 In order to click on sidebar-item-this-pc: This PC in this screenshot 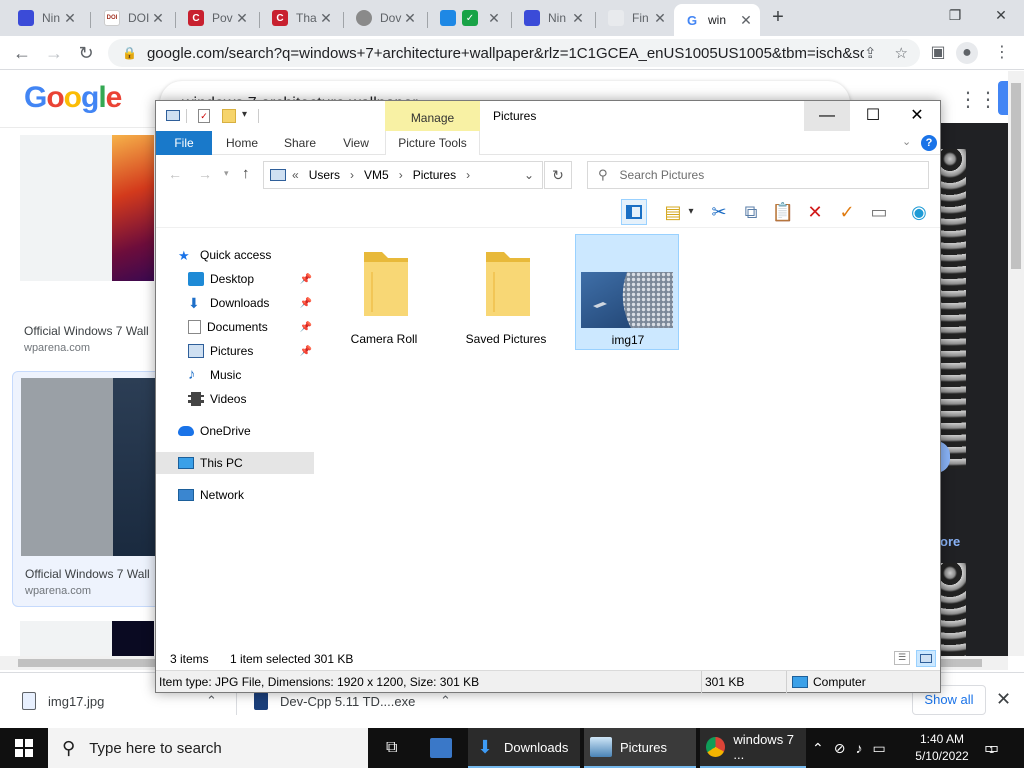, I will do `click(235, 463)`.